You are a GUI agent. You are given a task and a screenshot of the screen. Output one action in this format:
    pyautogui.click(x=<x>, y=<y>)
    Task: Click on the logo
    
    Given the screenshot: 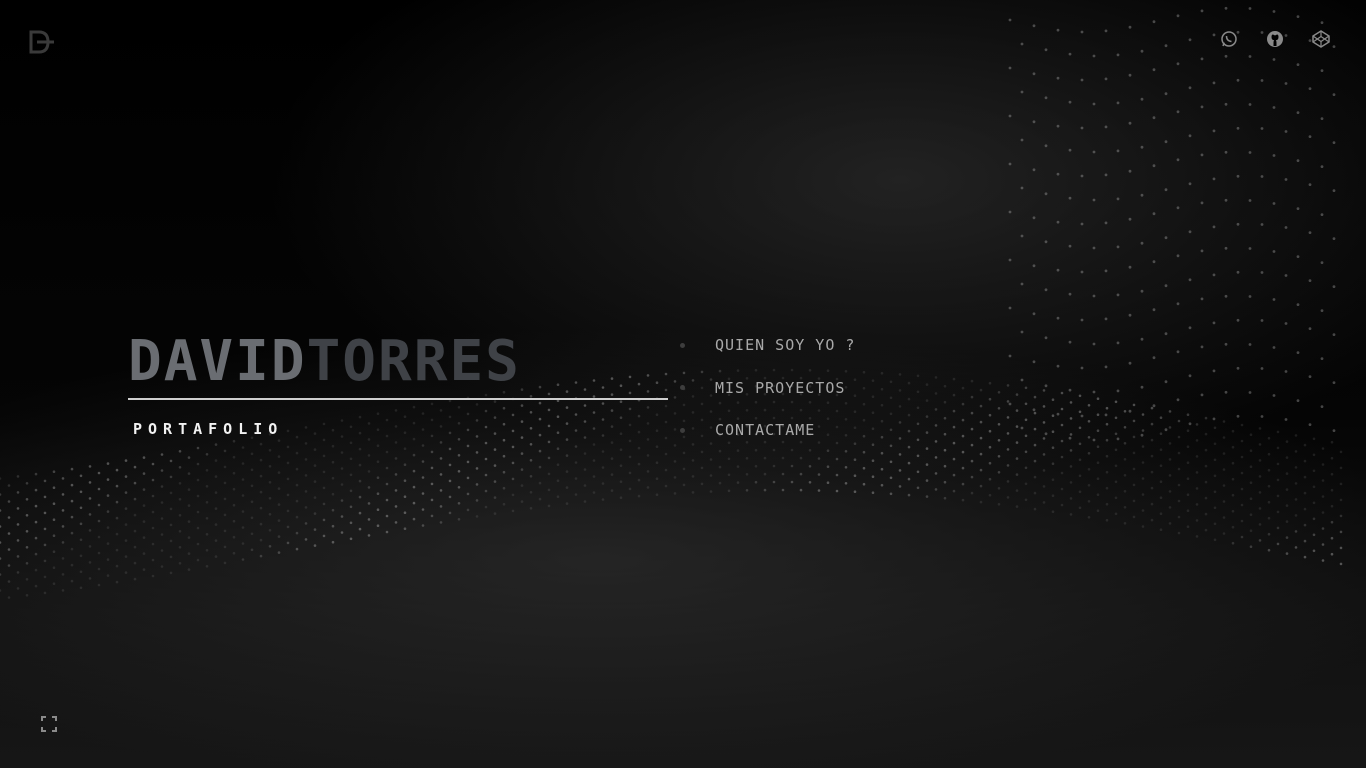 What is the action you would take?
    pyautogui.click(x=42, y=42)
    